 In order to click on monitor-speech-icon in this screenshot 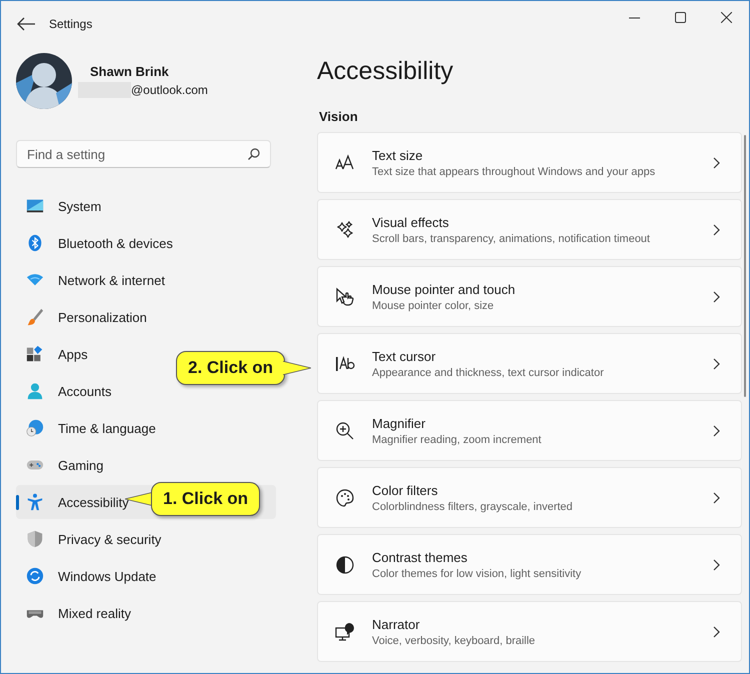, I will do `click(345, 632)`.